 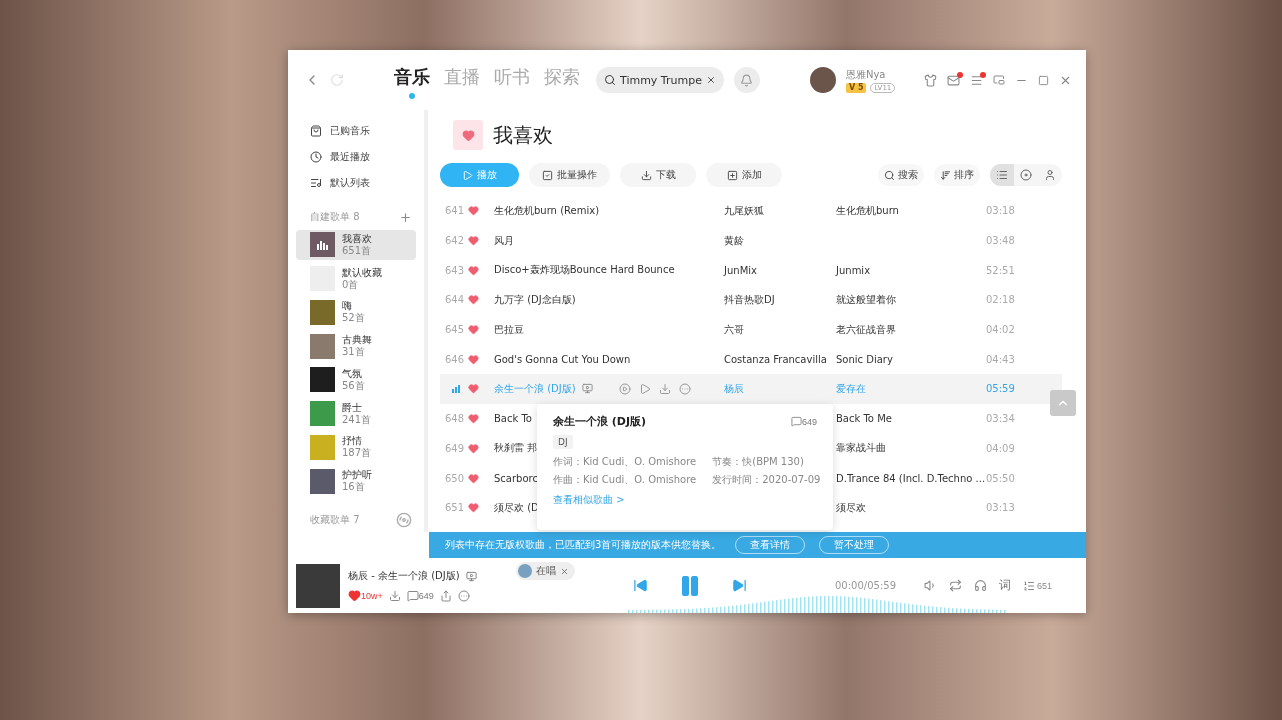 What do you see at coordinates (535, 299) in the screenshot?
I see `song-title: 九万字 (DJ念白版)` at bounding box center [535, 299].